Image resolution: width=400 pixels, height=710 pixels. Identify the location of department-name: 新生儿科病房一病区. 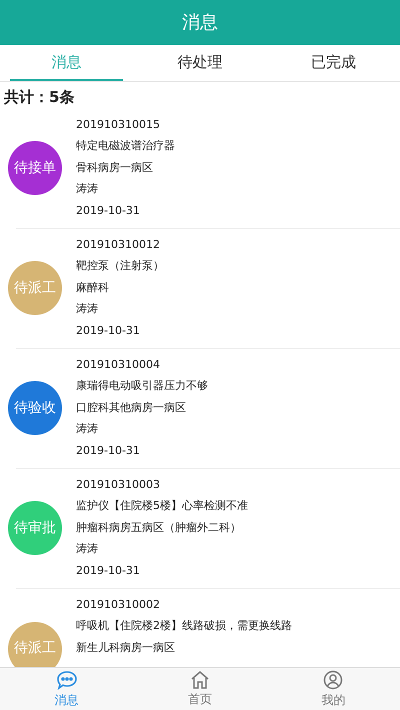
(126, 648).